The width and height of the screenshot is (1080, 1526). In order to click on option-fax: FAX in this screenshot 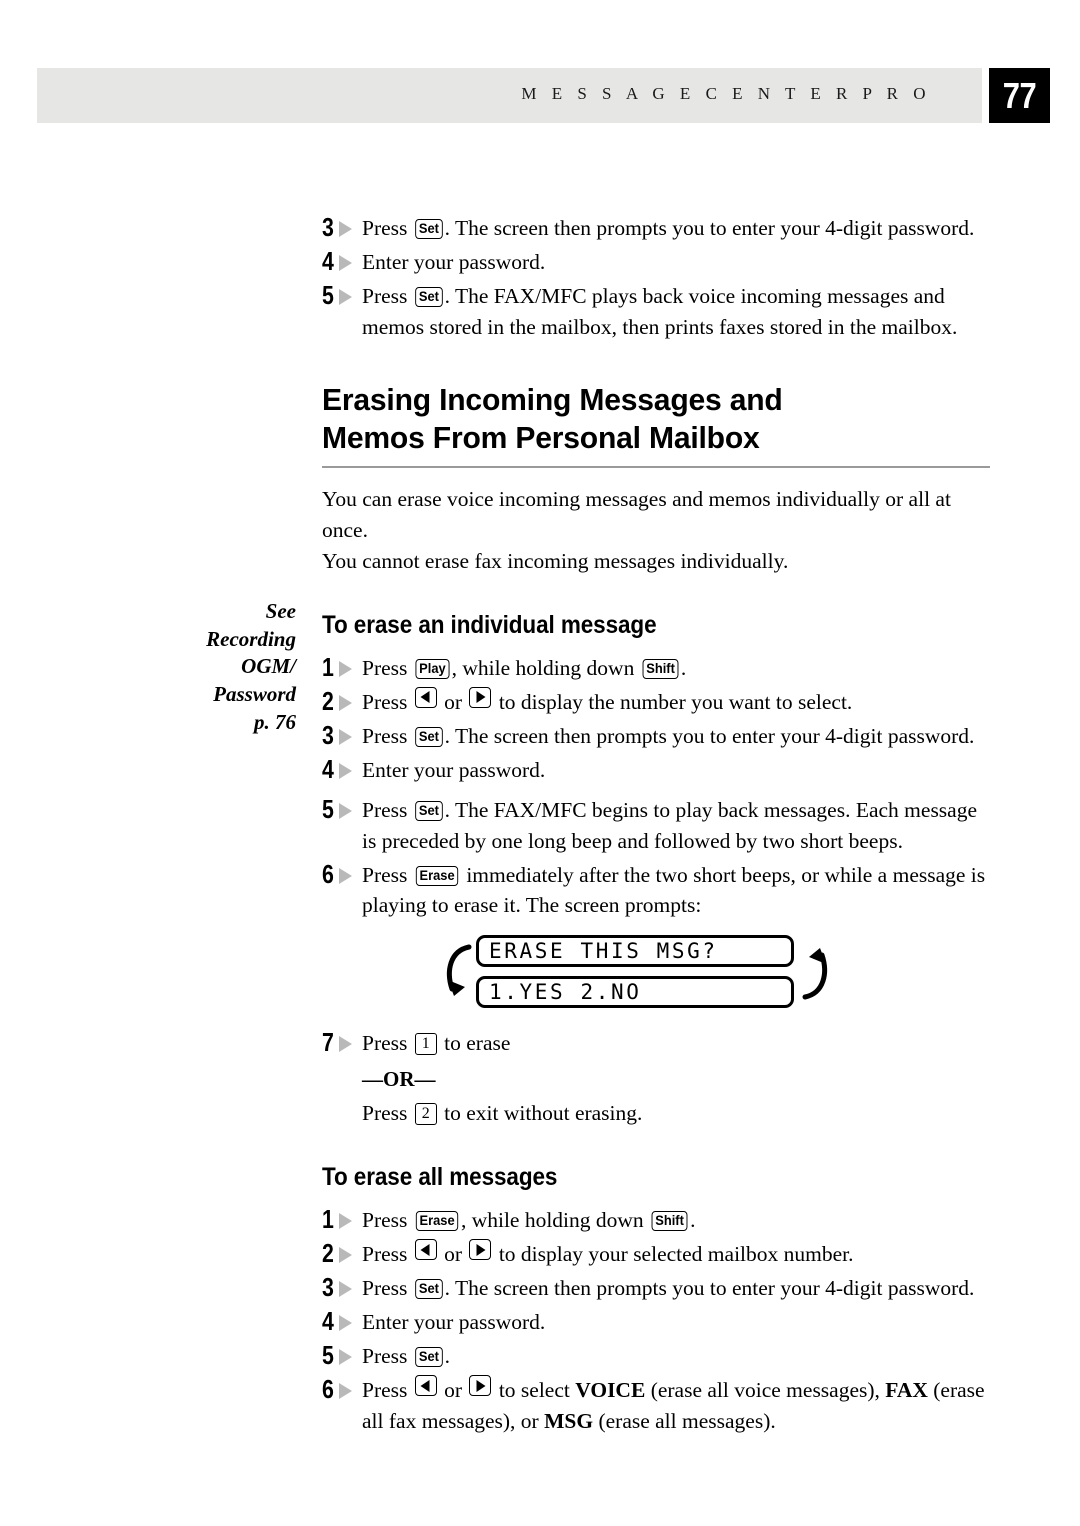, I will do `click(906, 1390)`.